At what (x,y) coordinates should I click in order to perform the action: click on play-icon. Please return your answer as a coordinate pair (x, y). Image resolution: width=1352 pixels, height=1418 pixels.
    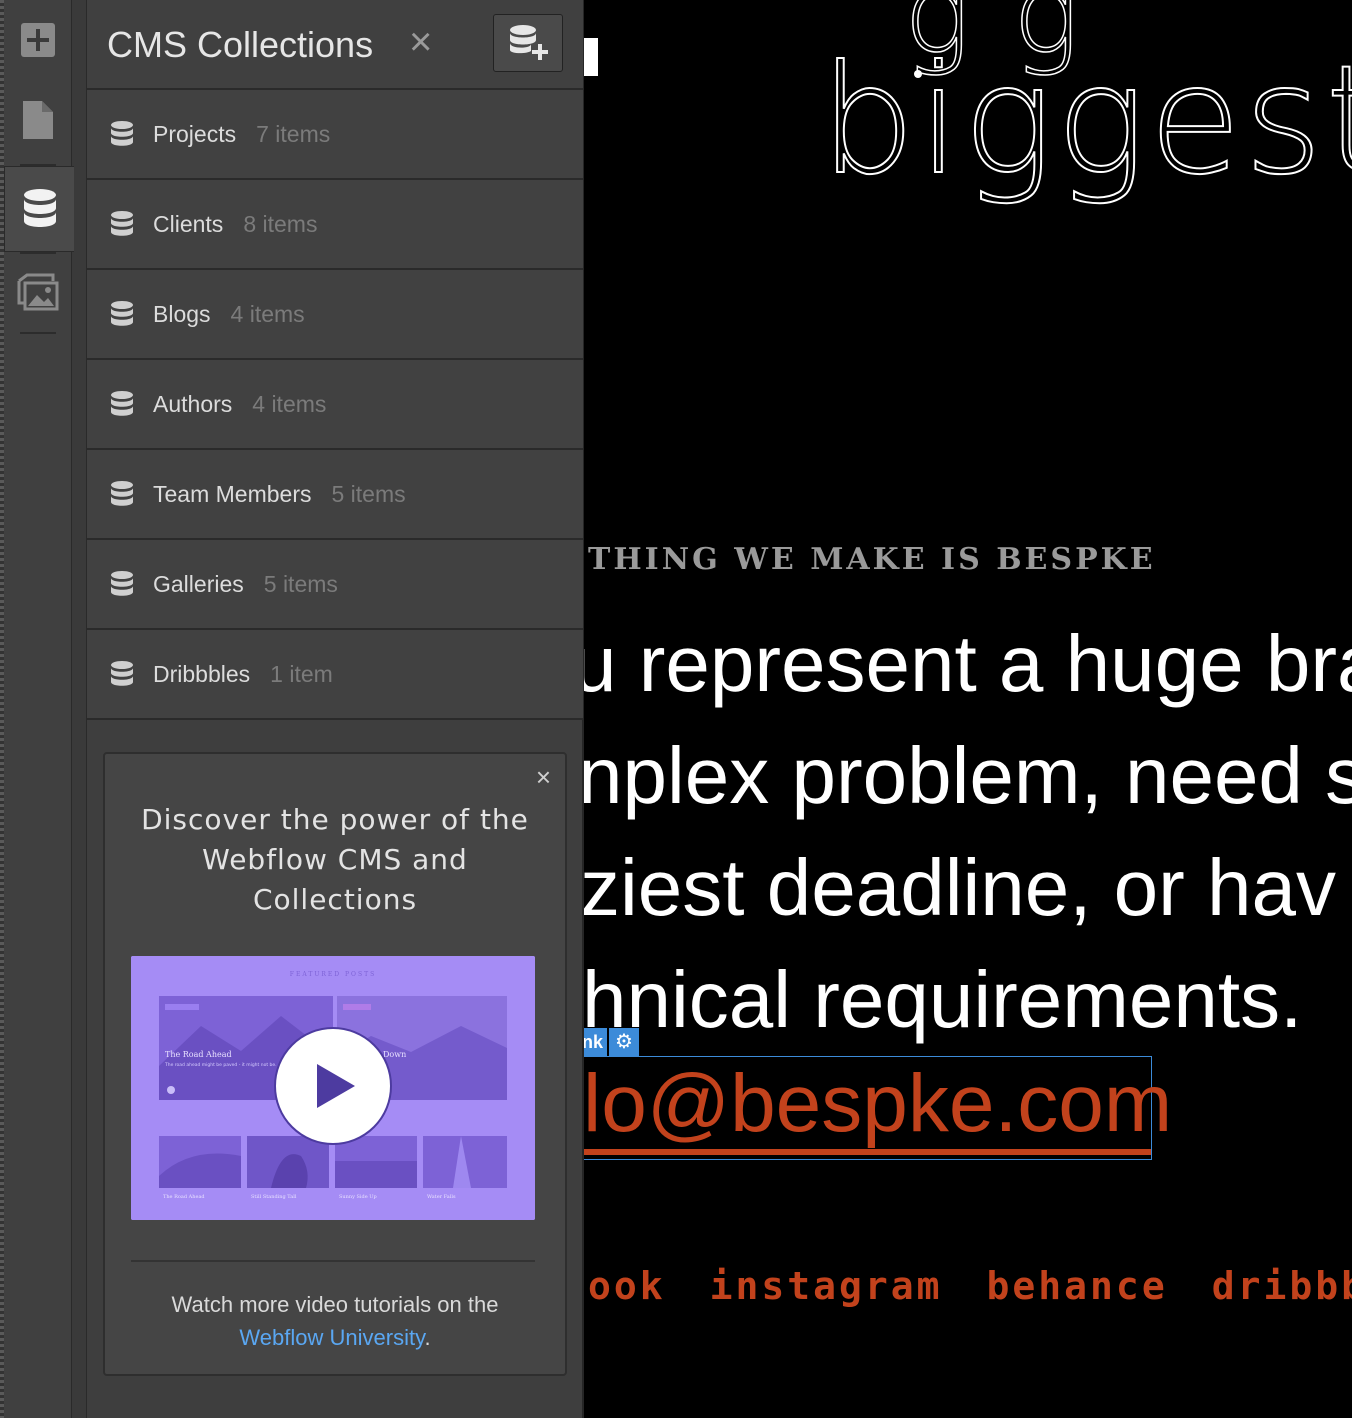
    Looking at the image, I should click on (333, 1086).